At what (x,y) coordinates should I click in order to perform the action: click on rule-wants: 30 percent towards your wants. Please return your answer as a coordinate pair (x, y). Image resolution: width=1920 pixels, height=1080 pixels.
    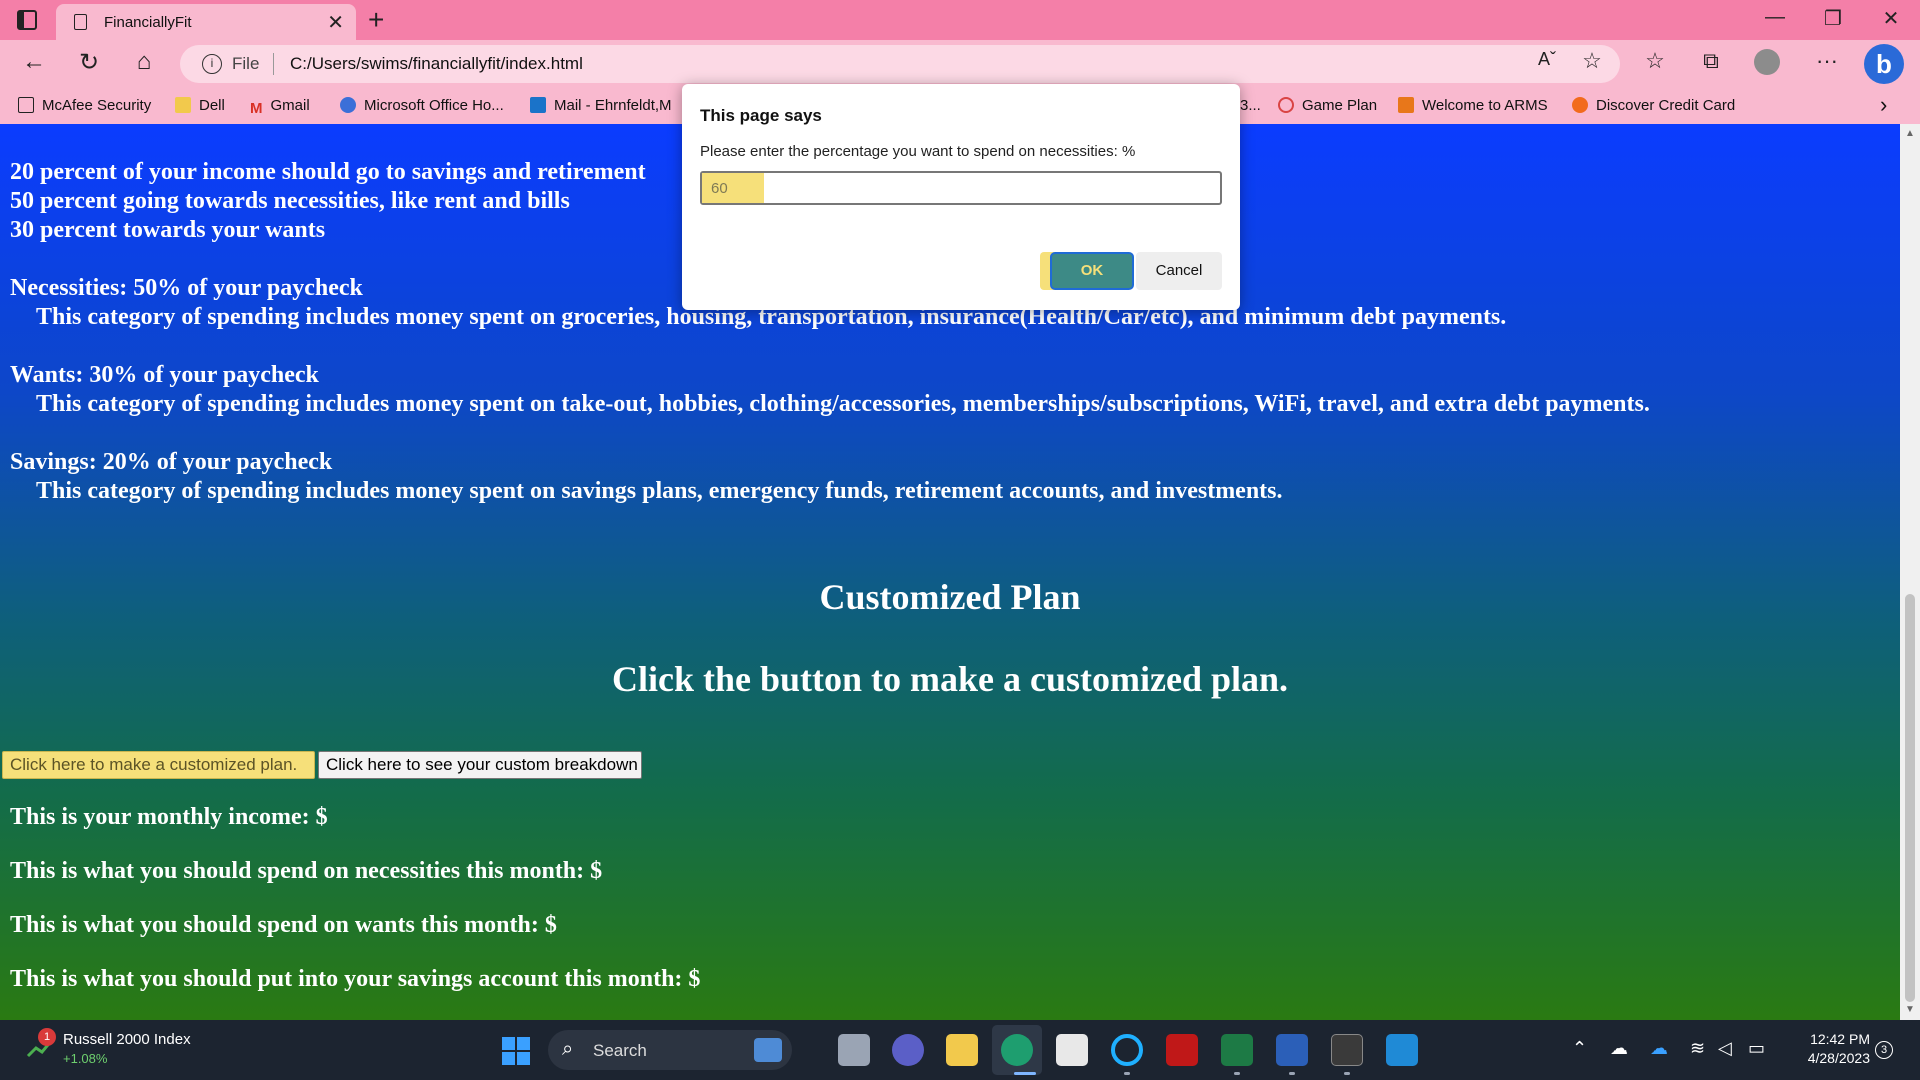
    Looking at the image, I should click on (168, 230).